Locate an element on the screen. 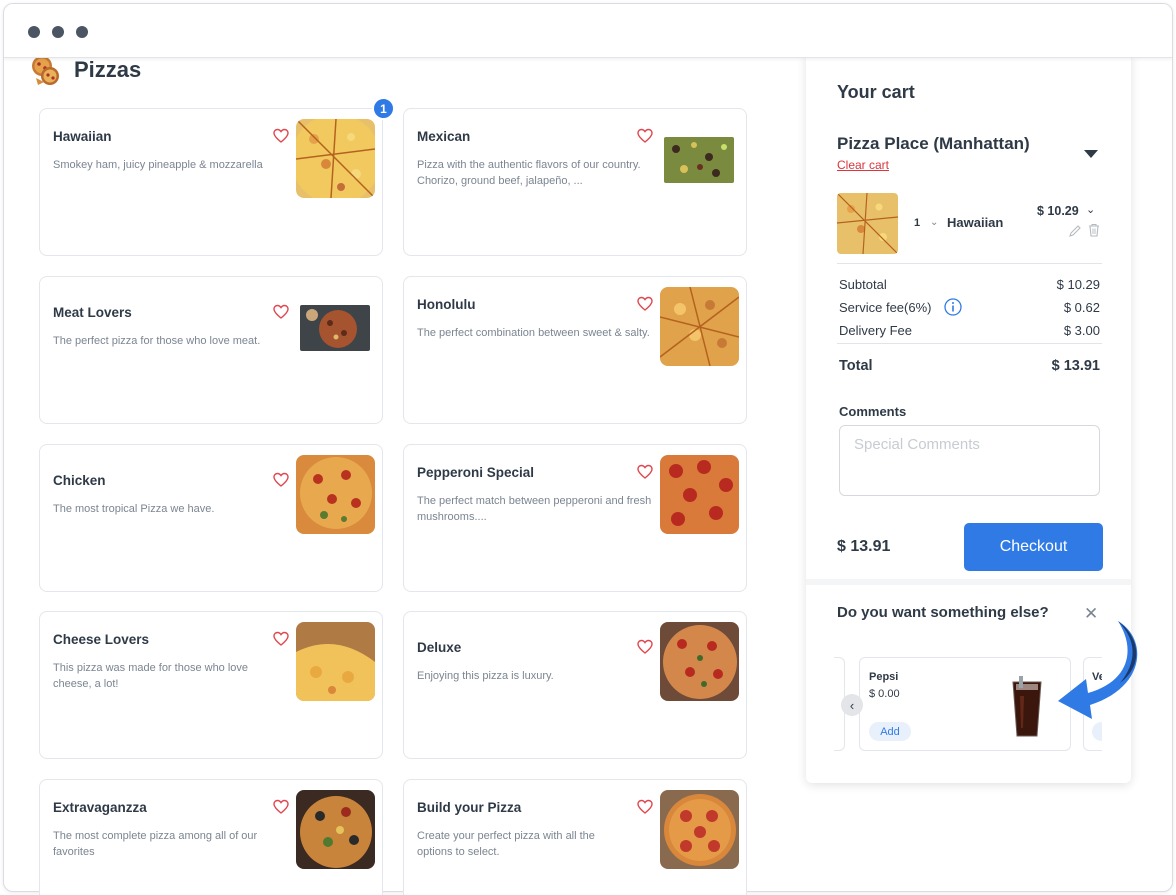 The height and width of the screenshot is (895, 1176). total-value: $ 13.91 is located at coordinates (1075, 366).